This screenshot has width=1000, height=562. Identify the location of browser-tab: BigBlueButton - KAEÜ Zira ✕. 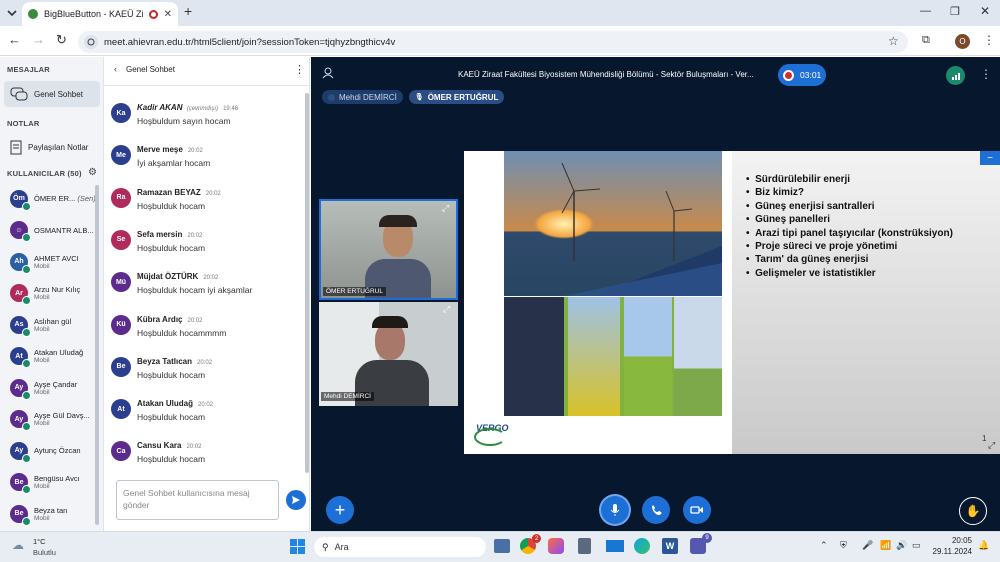
(100, 14).